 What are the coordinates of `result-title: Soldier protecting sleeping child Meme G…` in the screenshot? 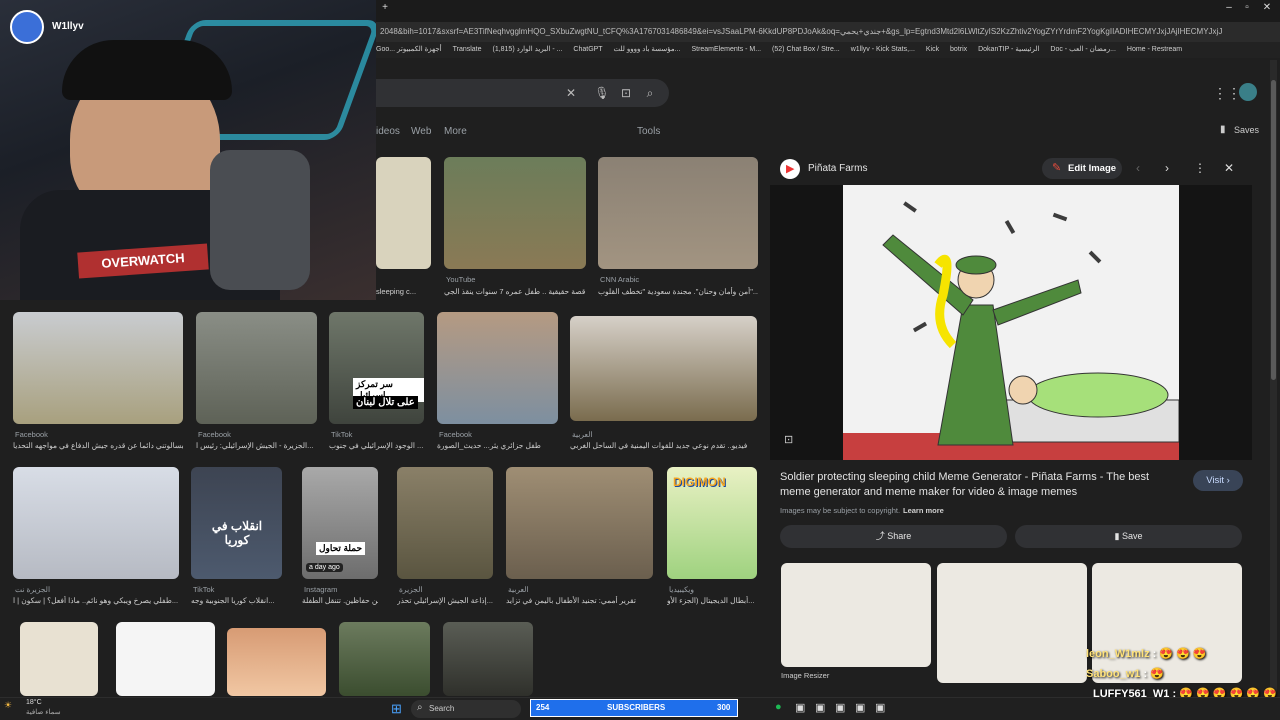 It's located at (980, 485).